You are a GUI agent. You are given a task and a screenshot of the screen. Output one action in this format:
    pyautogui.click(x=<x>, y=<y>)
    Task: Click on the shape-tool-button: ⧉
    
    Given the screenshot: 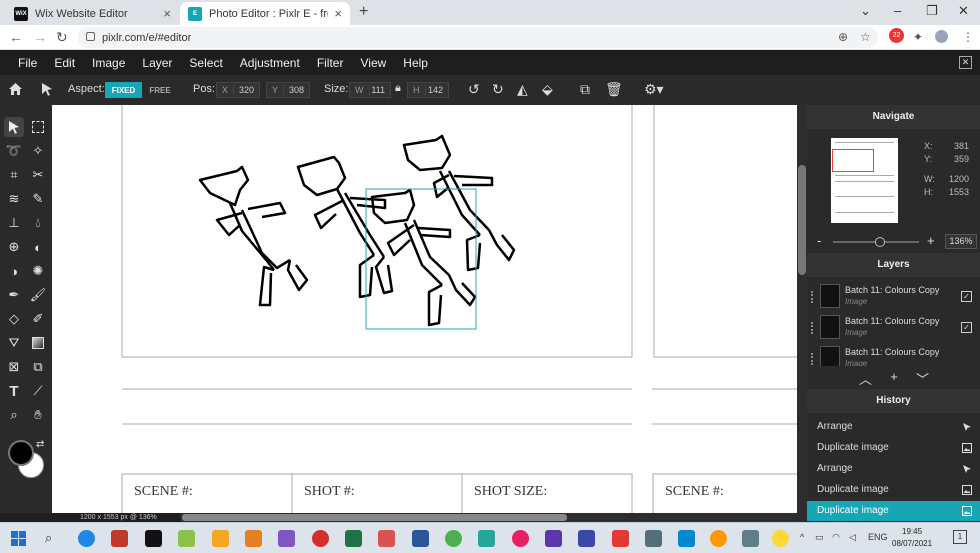 What is the action you would take?
    pyautogui.click(x=38, y=367)
    